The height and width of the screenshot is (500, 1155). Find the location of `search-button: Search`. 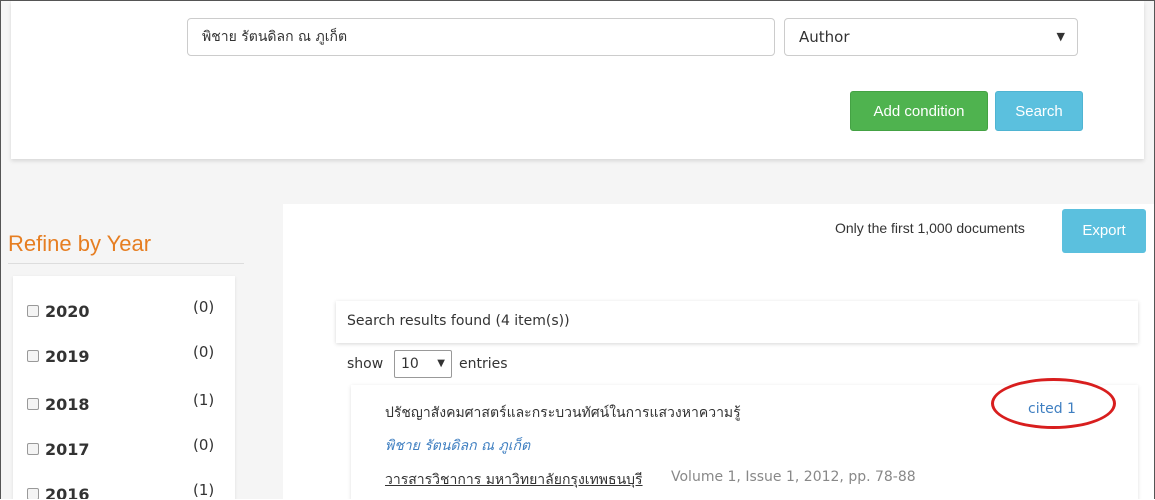

search-button: Search is located at coordinates (1039, 111).